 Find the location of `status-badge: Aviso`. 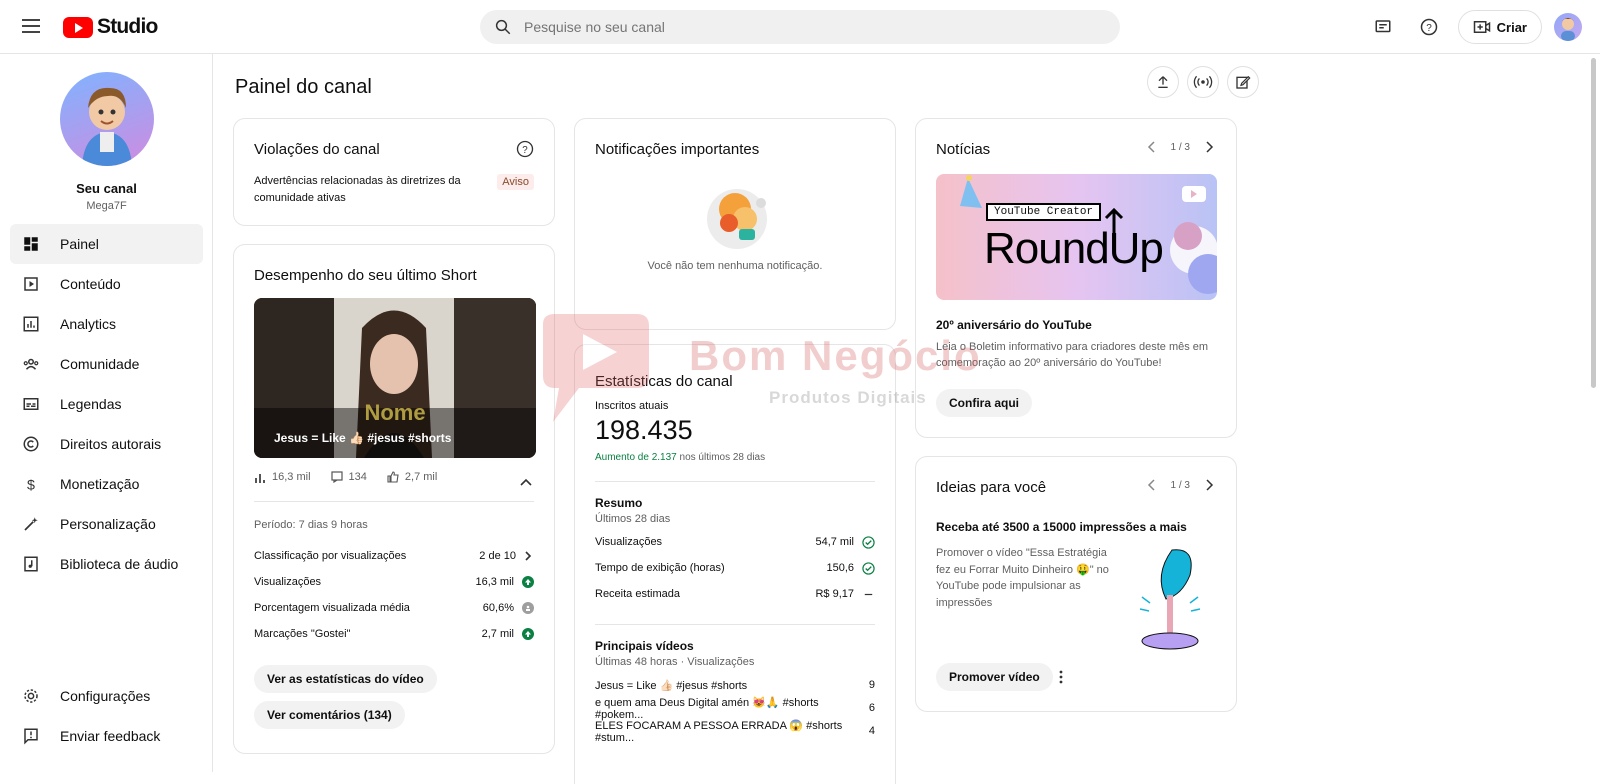

status-badge: Aviso is located at coordinates (515, 182).